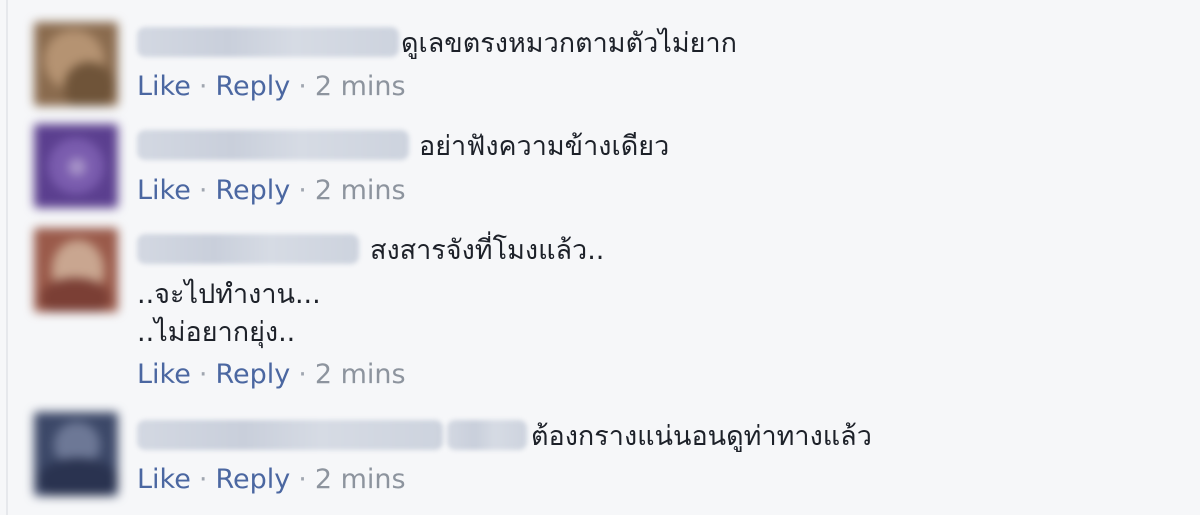 The width and height of the screenshot is (1200, 515). I want to click on comment-text: สงสารจังที่โมงแล้ว.., so click(487, 250).